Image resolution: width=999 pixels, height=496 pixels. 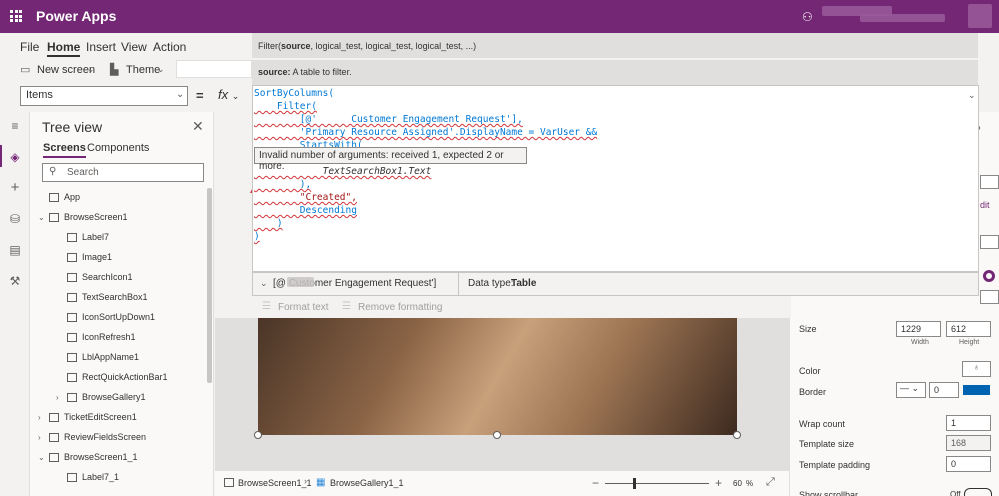 What do you see at coordinates (198, 126) in the screenshot?
I see `close-icon: ✕` at bounding box center [198, 126].